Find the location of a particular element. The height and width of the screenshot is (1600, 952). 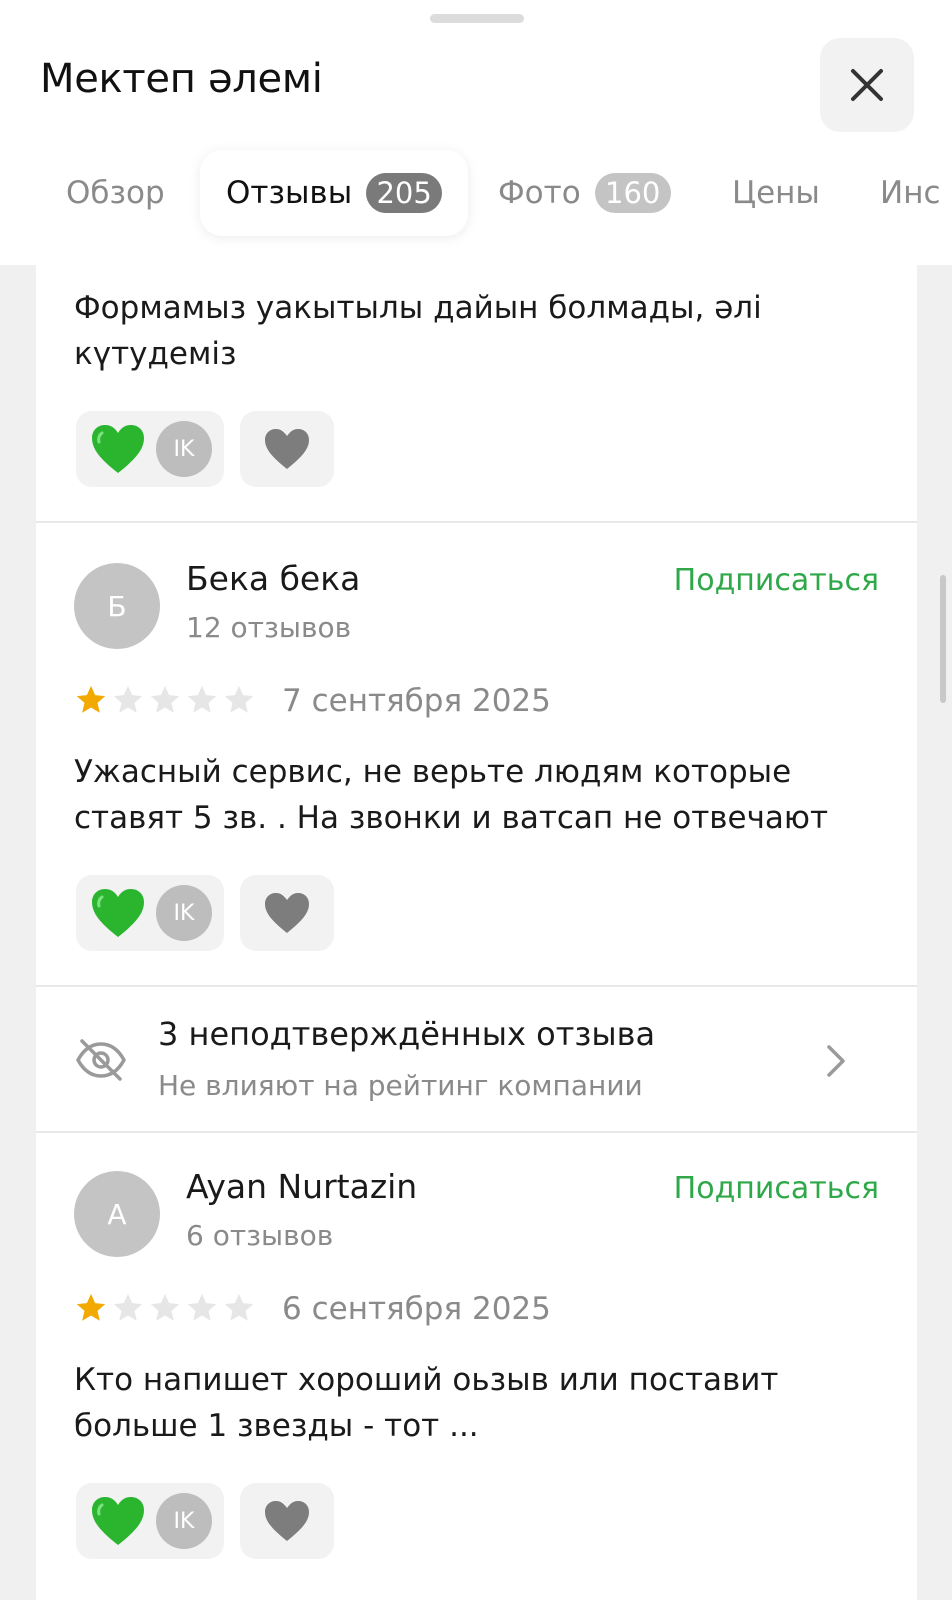

tab-label: Цены is located at coordinates (776, 193).